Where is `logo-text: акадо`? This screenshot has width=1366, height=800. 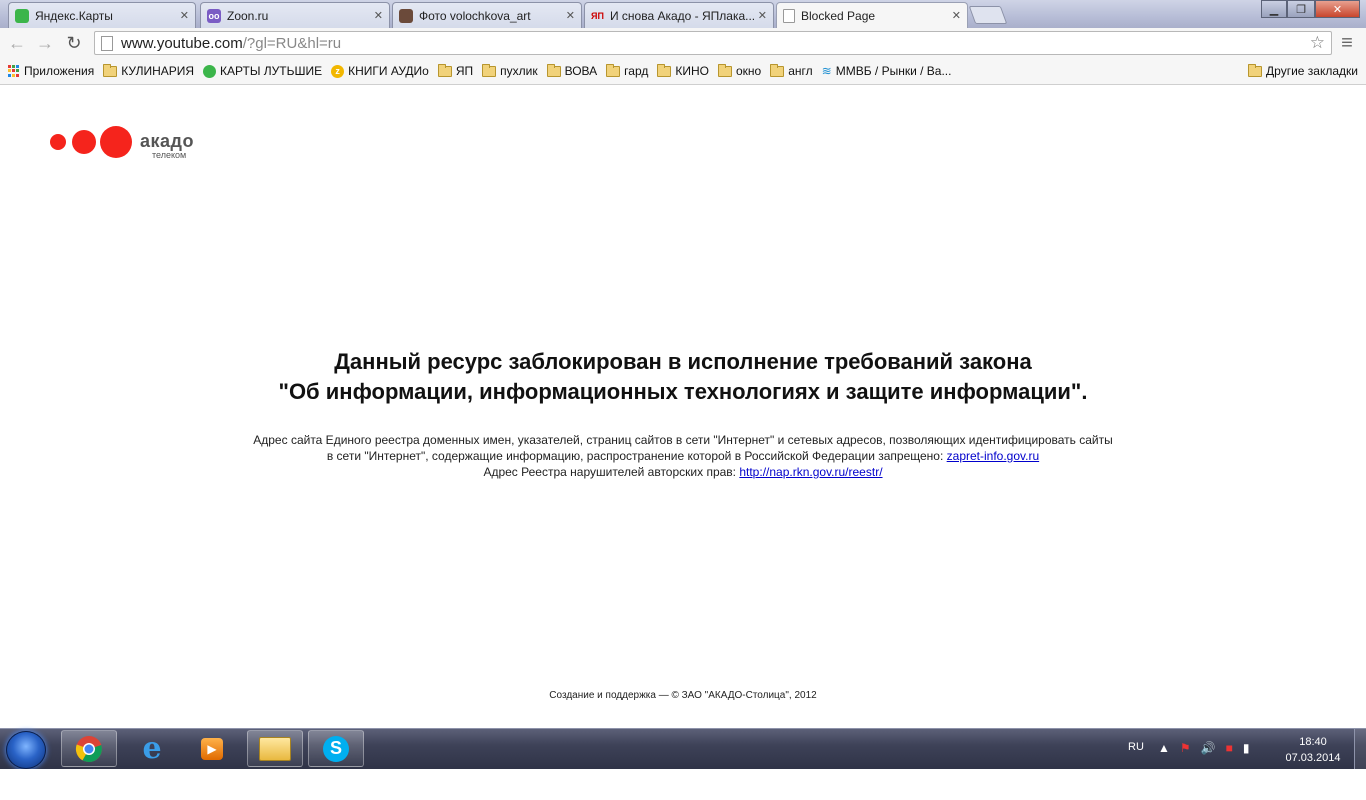
logo-text: акадо is located at coordinates (167, 141).